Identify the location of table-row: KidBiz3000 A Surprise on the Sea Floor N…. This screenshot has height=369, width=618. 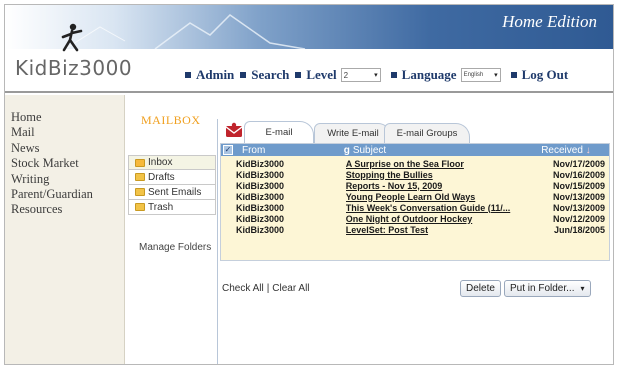
(415, 163).